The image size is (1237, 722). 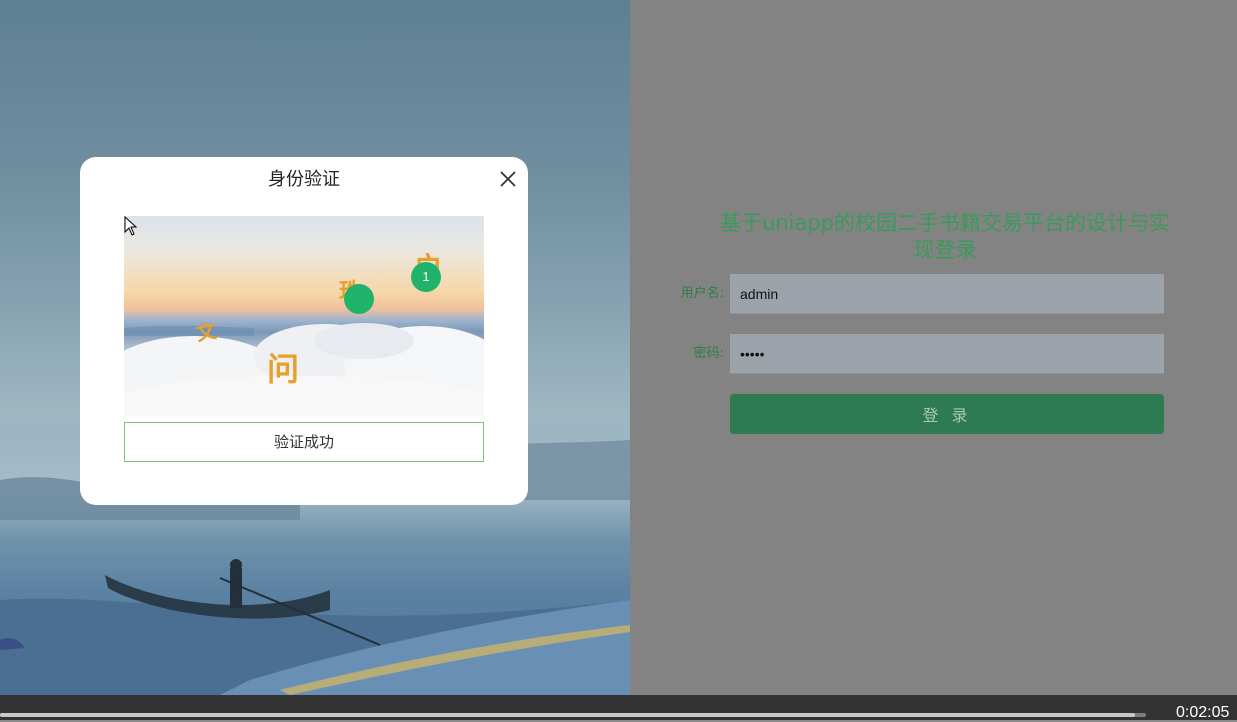 What do you see at coordinates (947, 354) in the screenshot?
I see `password-input` at bounding box center [947, 354].